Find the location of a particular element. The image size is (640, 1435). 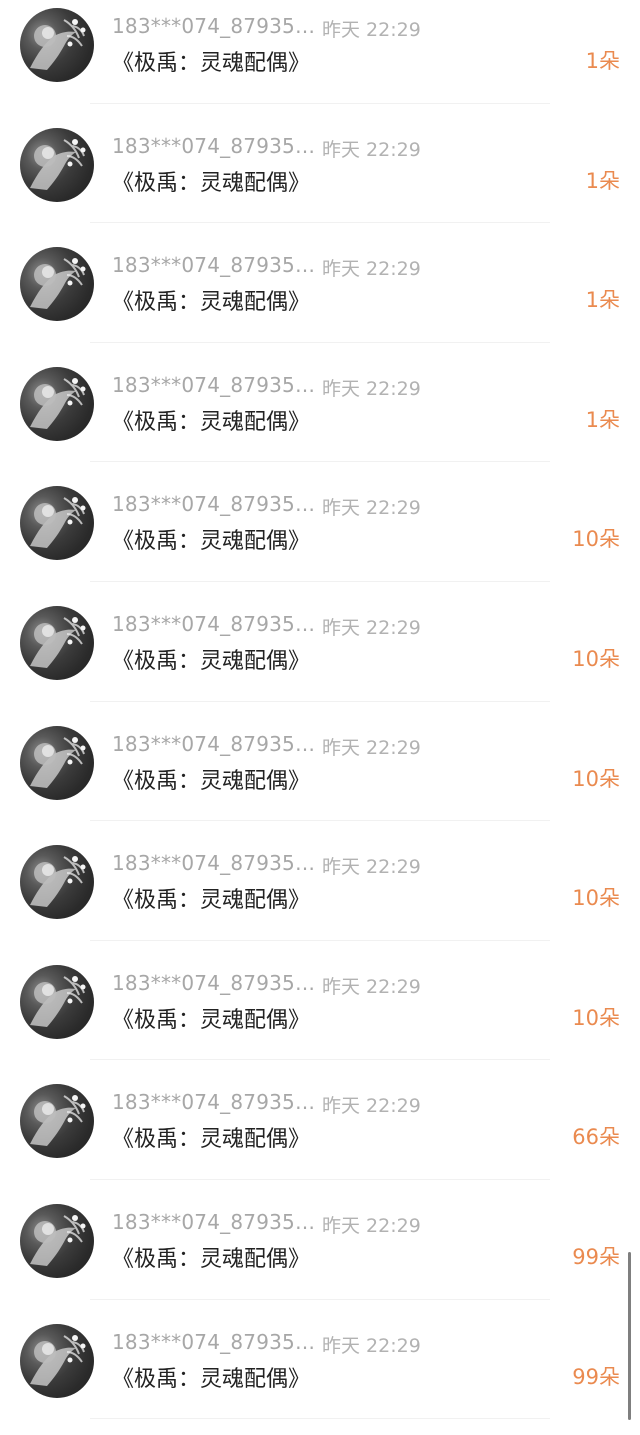

list-item: 183***074_87935… 昨天 22:29 《极禹：灵魂配偶》 66朵 is located at coordinates (320, 1136).